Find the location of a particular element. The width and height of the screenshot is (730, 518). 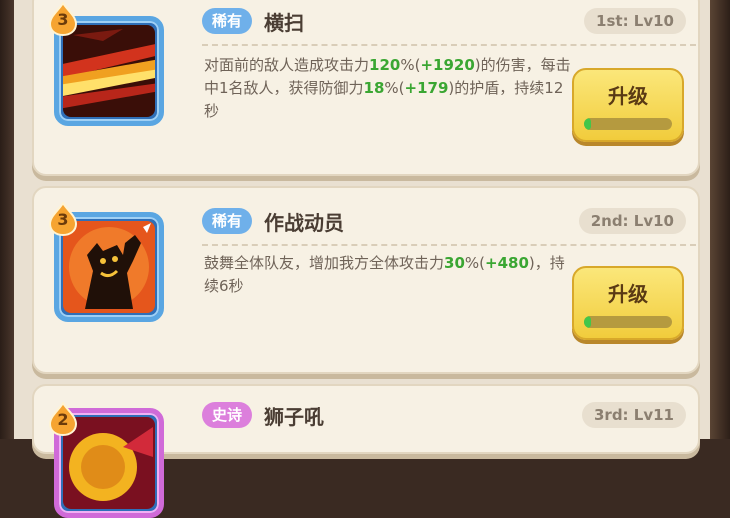

scrollbar is located at coordinates (720, 219).